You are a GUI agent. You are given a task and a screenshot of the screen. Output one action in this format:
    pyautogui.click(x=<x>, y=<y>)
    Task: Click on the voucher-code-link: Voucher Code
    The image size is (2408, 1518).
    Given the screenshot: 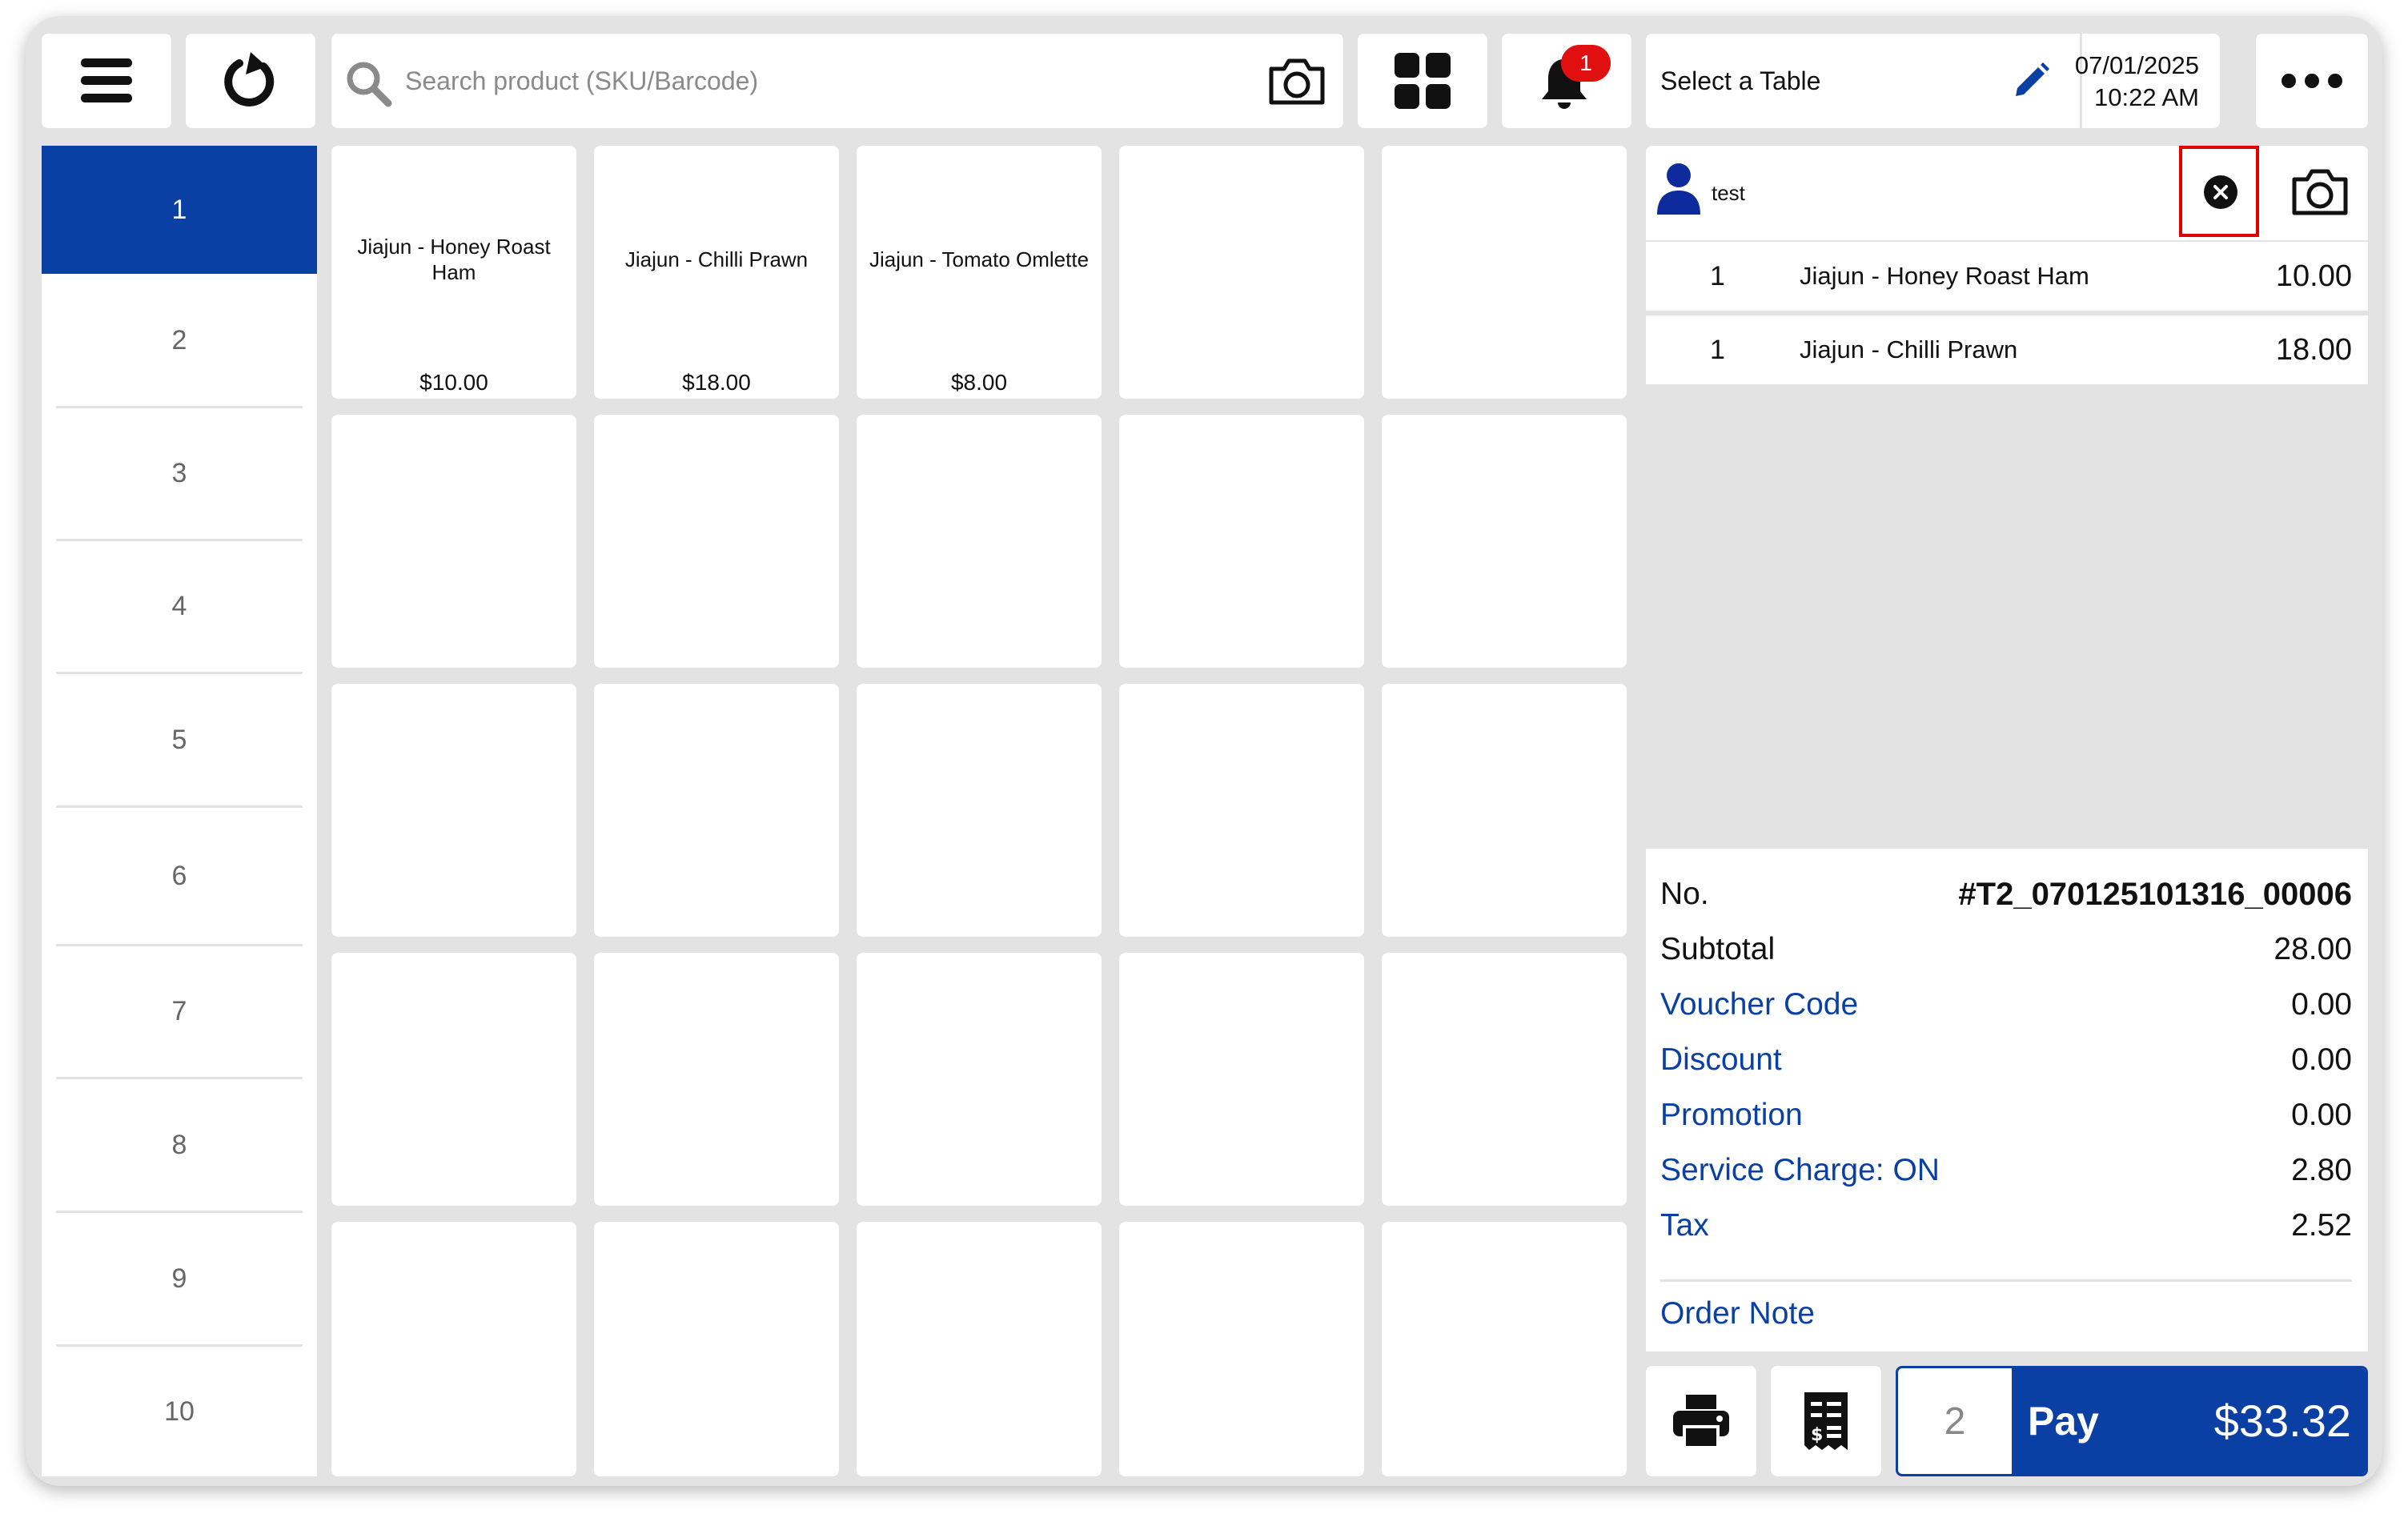 What is the action you would take?
    pyautogui.click(x=1759, y=1004)
    